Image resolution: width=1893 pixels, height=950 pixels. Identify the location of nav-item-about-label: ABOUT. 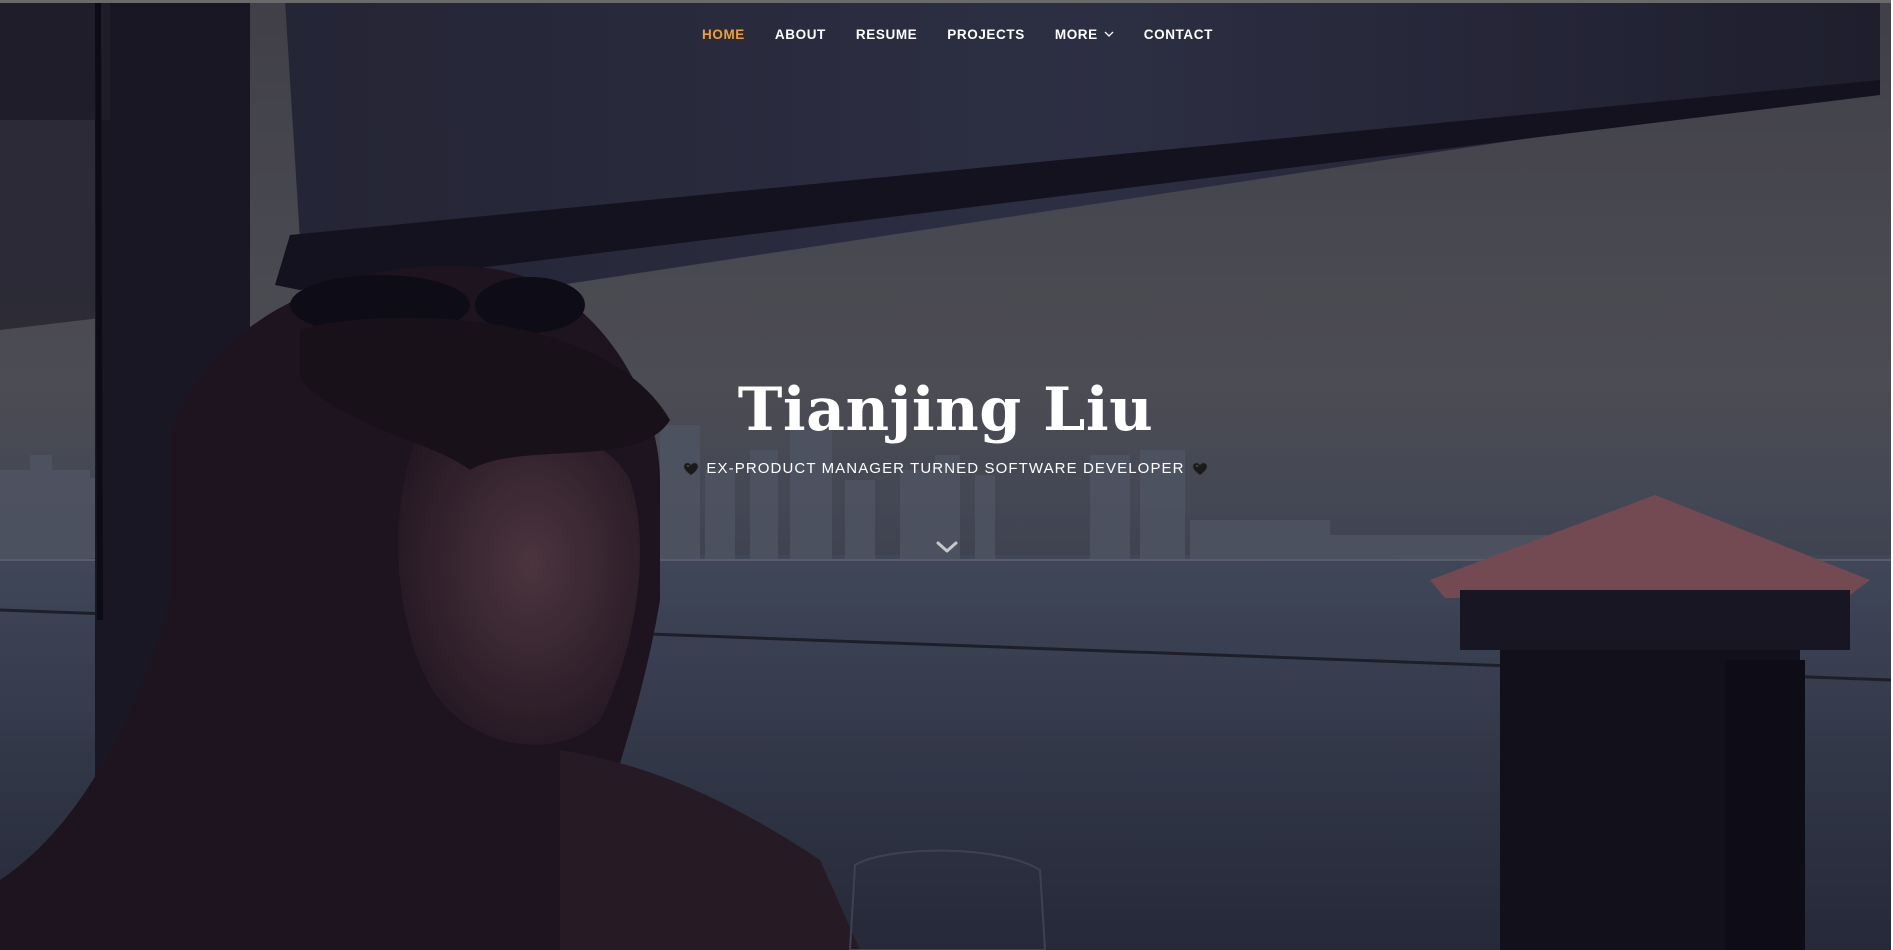
(800, 34).